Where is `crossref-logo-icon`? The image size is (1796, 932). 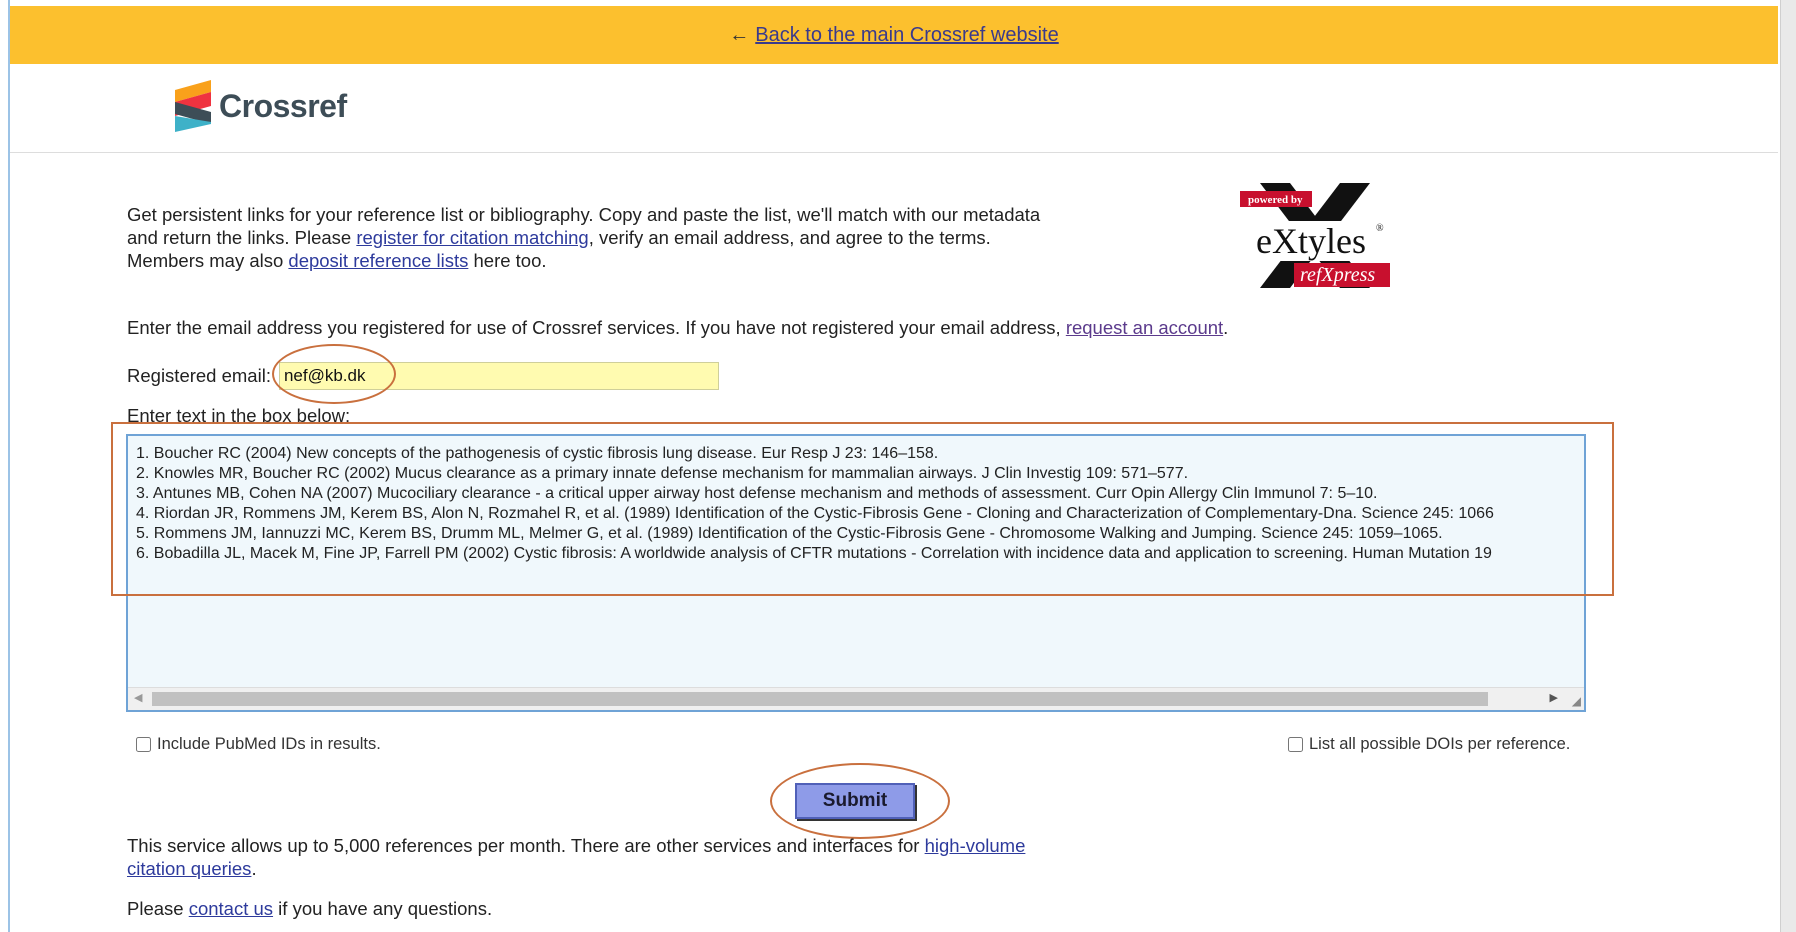 crossref-logo-icon is located at coordinates (193, 106).